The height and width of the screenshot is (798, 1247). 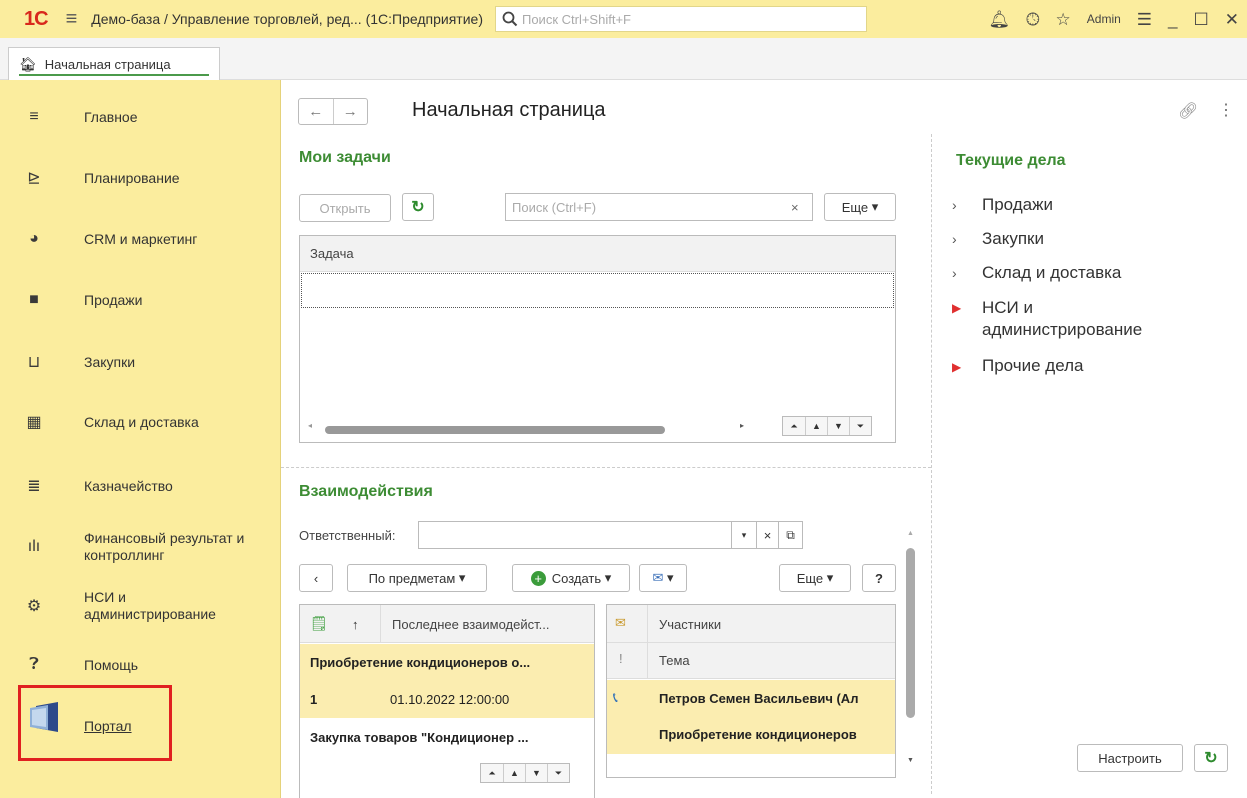 I want to click on interactions-more-button: Еще ▾, so click(x=815, y=578).